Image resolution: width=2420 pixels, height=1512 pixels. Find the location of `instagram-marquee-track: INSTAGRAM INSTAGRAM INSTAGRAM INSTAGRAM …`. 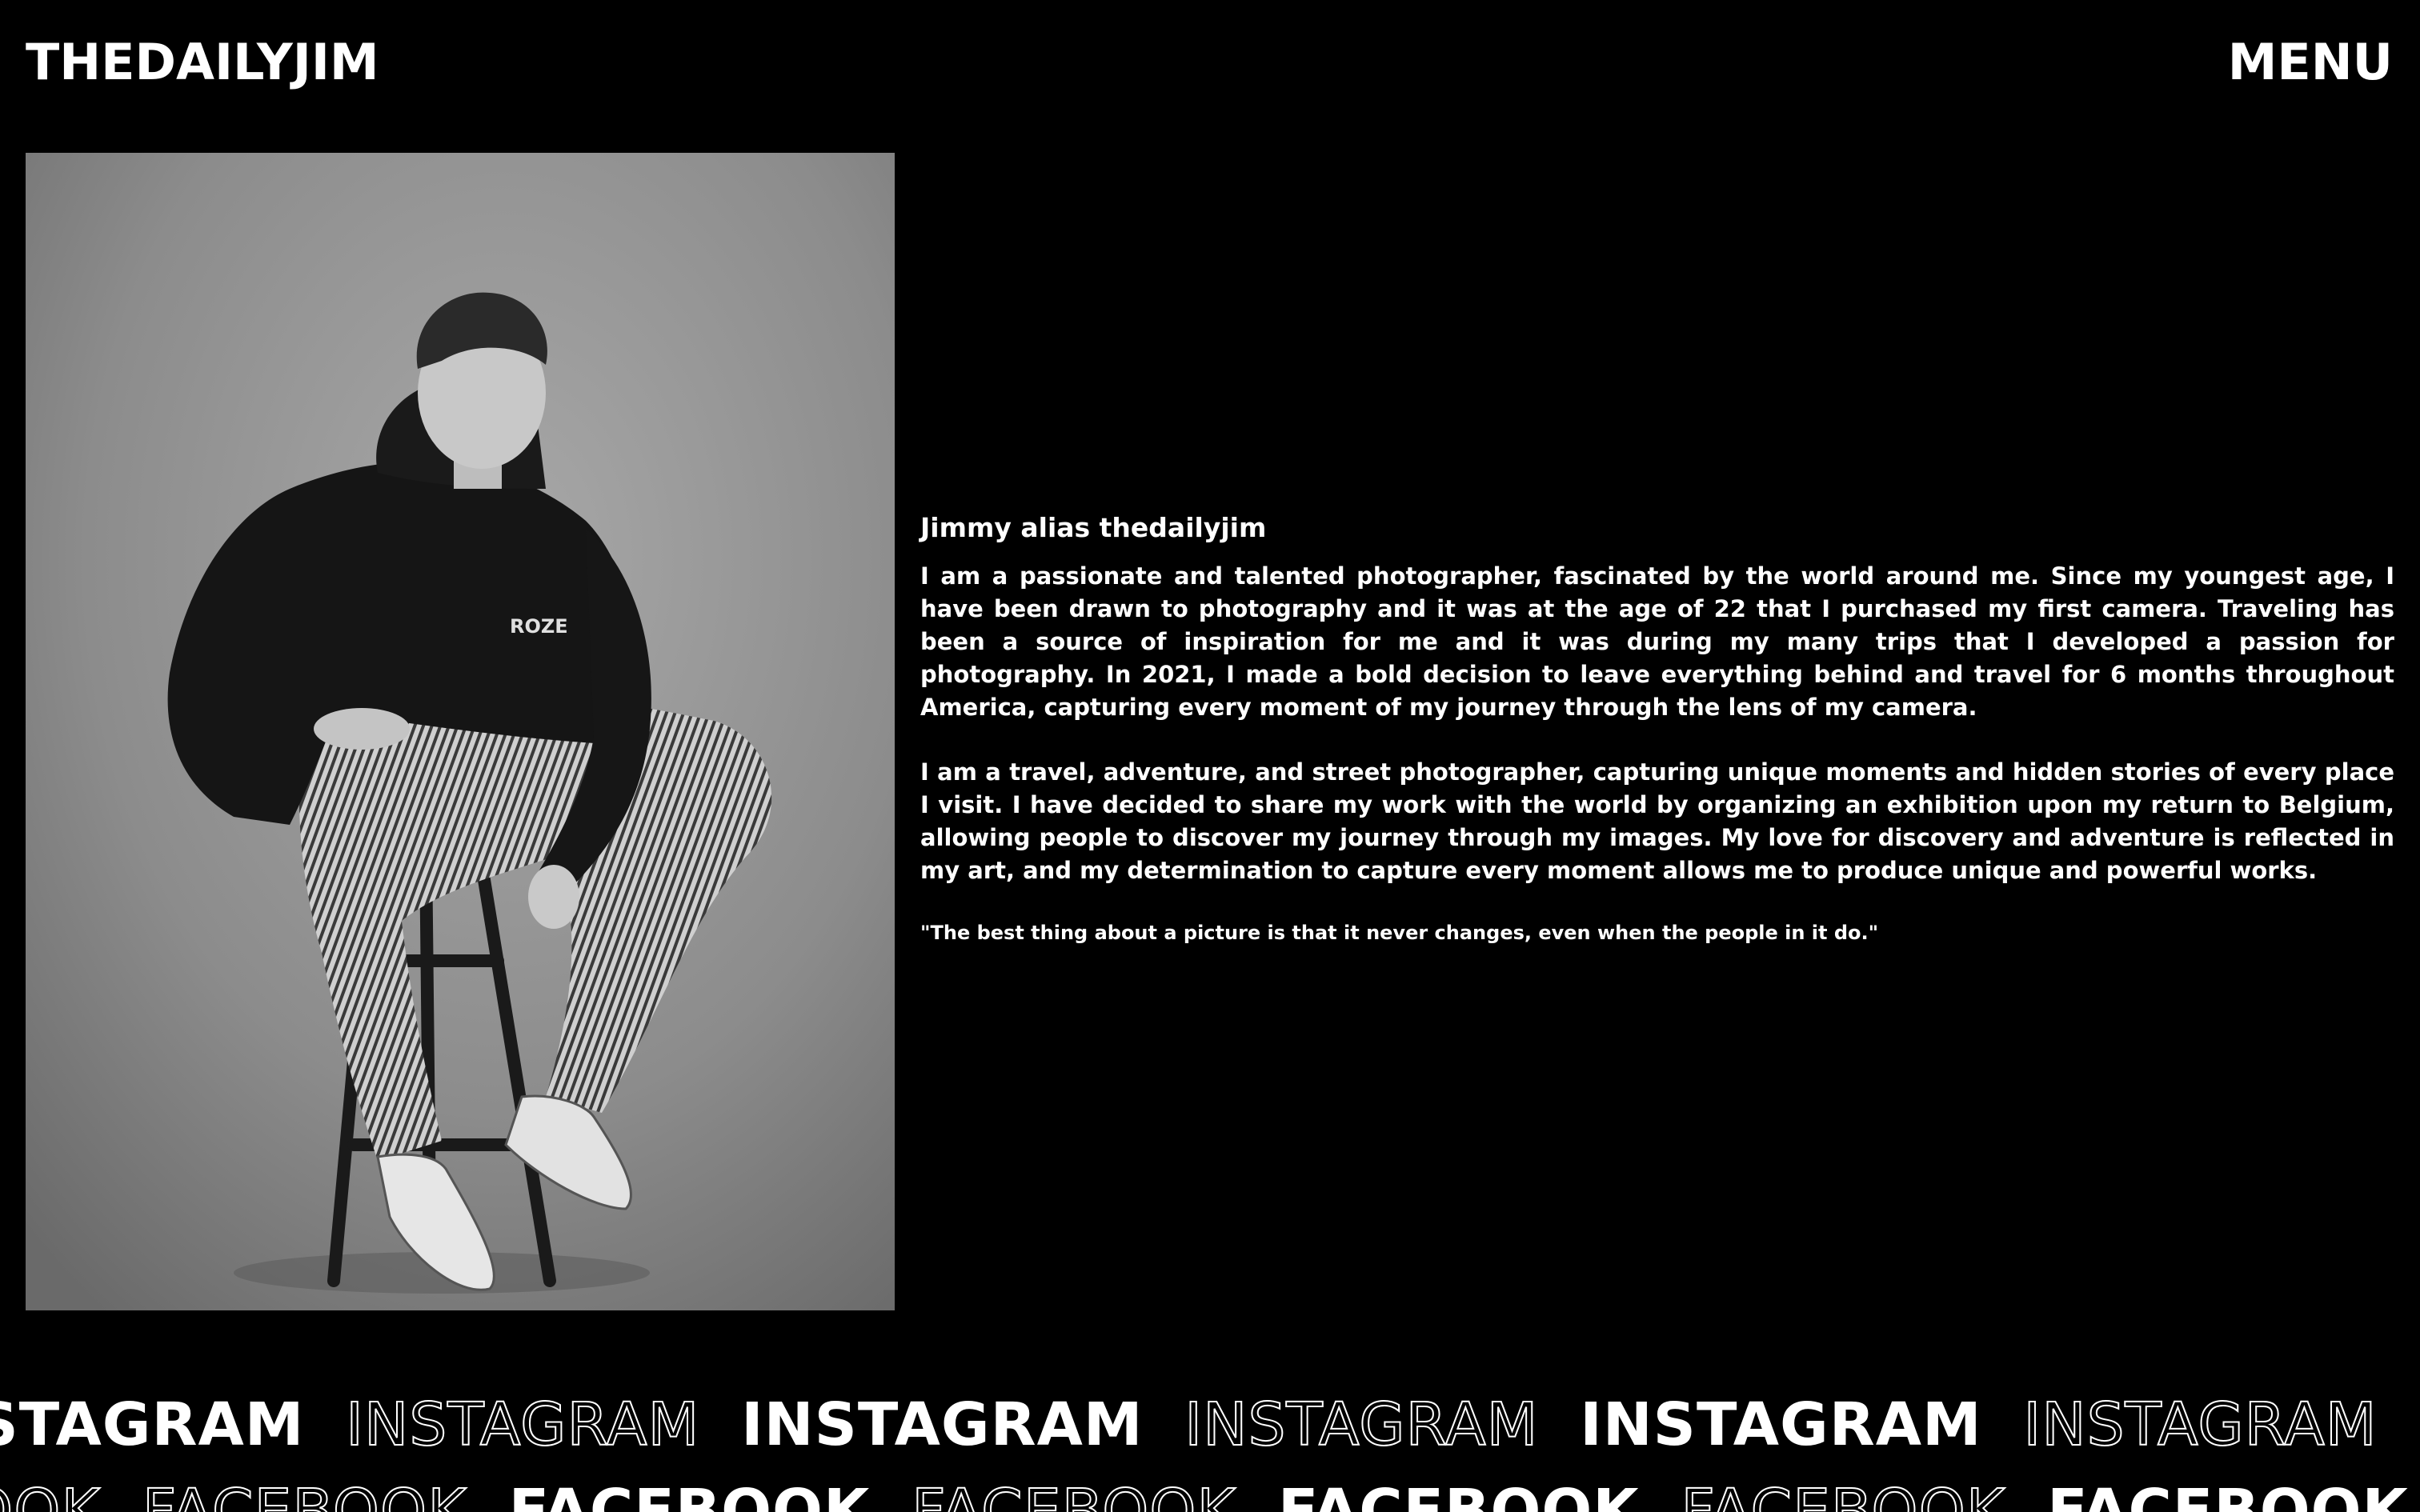

instagram-marquee-track: INSTAGRAM INSTAGRAM INSTAGRAM INSTAGRAM … is located at coordinates (1210, 1424).